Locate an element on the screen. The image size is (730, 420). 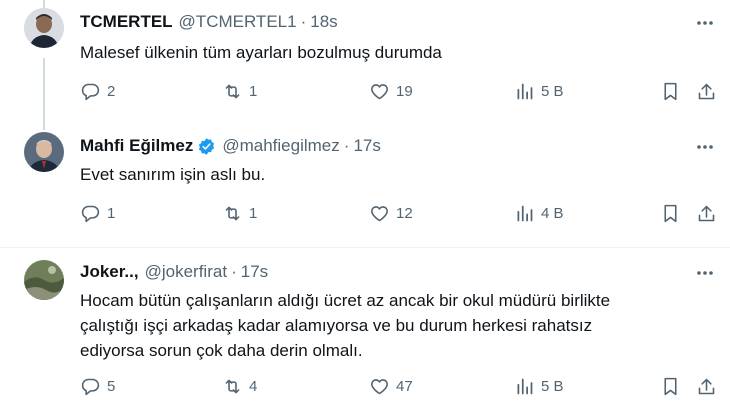
retweet-count: 4 is located at coordinates (253, 386).